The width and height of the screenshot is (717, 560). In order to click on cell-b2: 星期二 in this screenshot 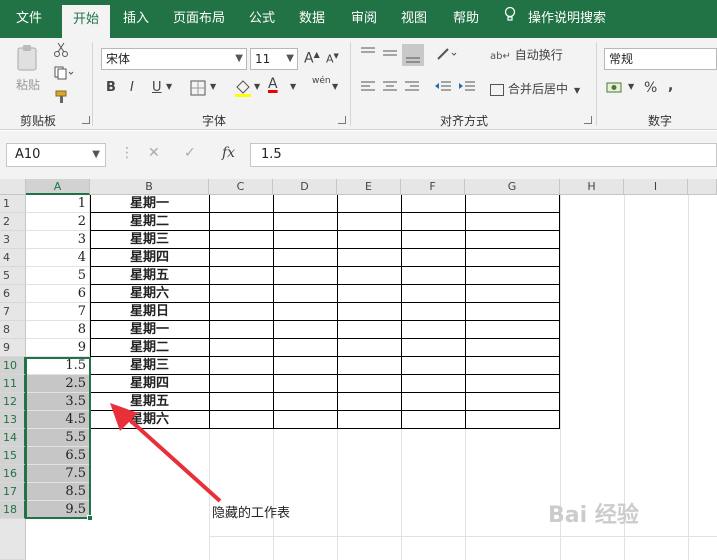, I will do `click(149, 222)`.